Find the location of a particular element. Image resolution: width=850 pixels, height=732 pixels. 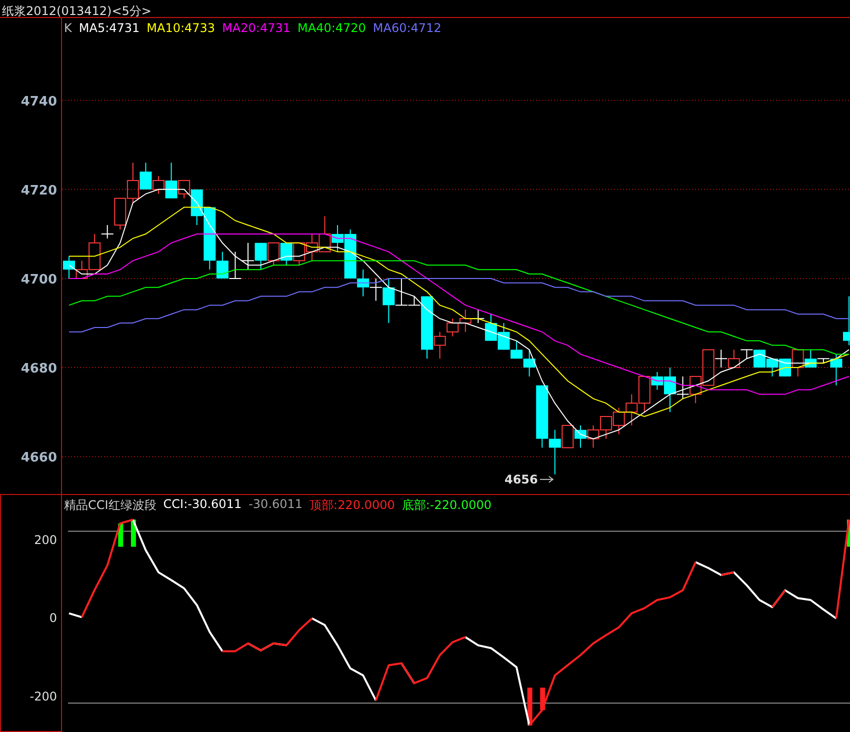

legend-item: MA60:4712 is located at coordinates (407, 28).